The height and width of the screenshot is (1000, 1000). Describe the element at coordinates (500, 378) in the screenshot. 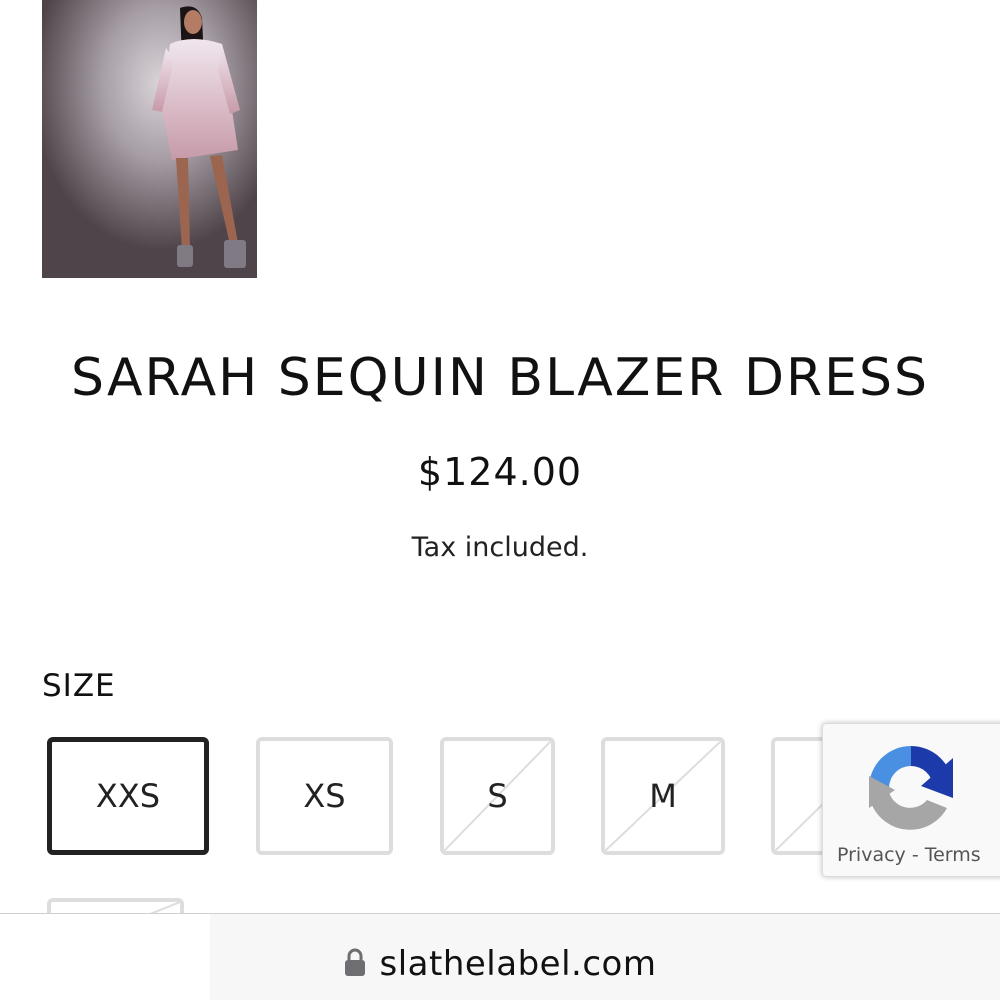

I see `product-title: SARAH SEQUIN BLAZER DRESS` at that location.